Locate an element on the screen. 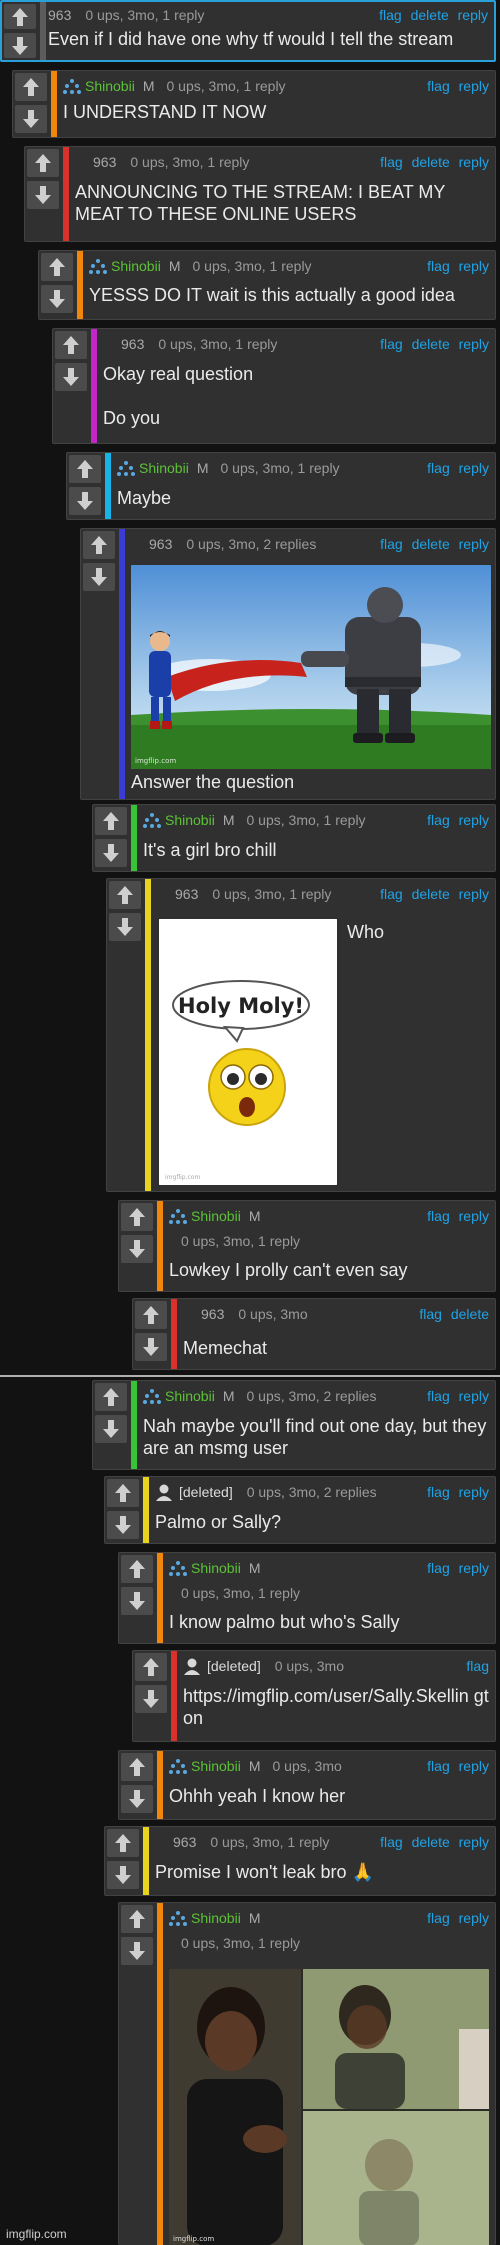 This screenshot has width=500, height=2245. arrow-down-icon is located at coordinates (31, 119).